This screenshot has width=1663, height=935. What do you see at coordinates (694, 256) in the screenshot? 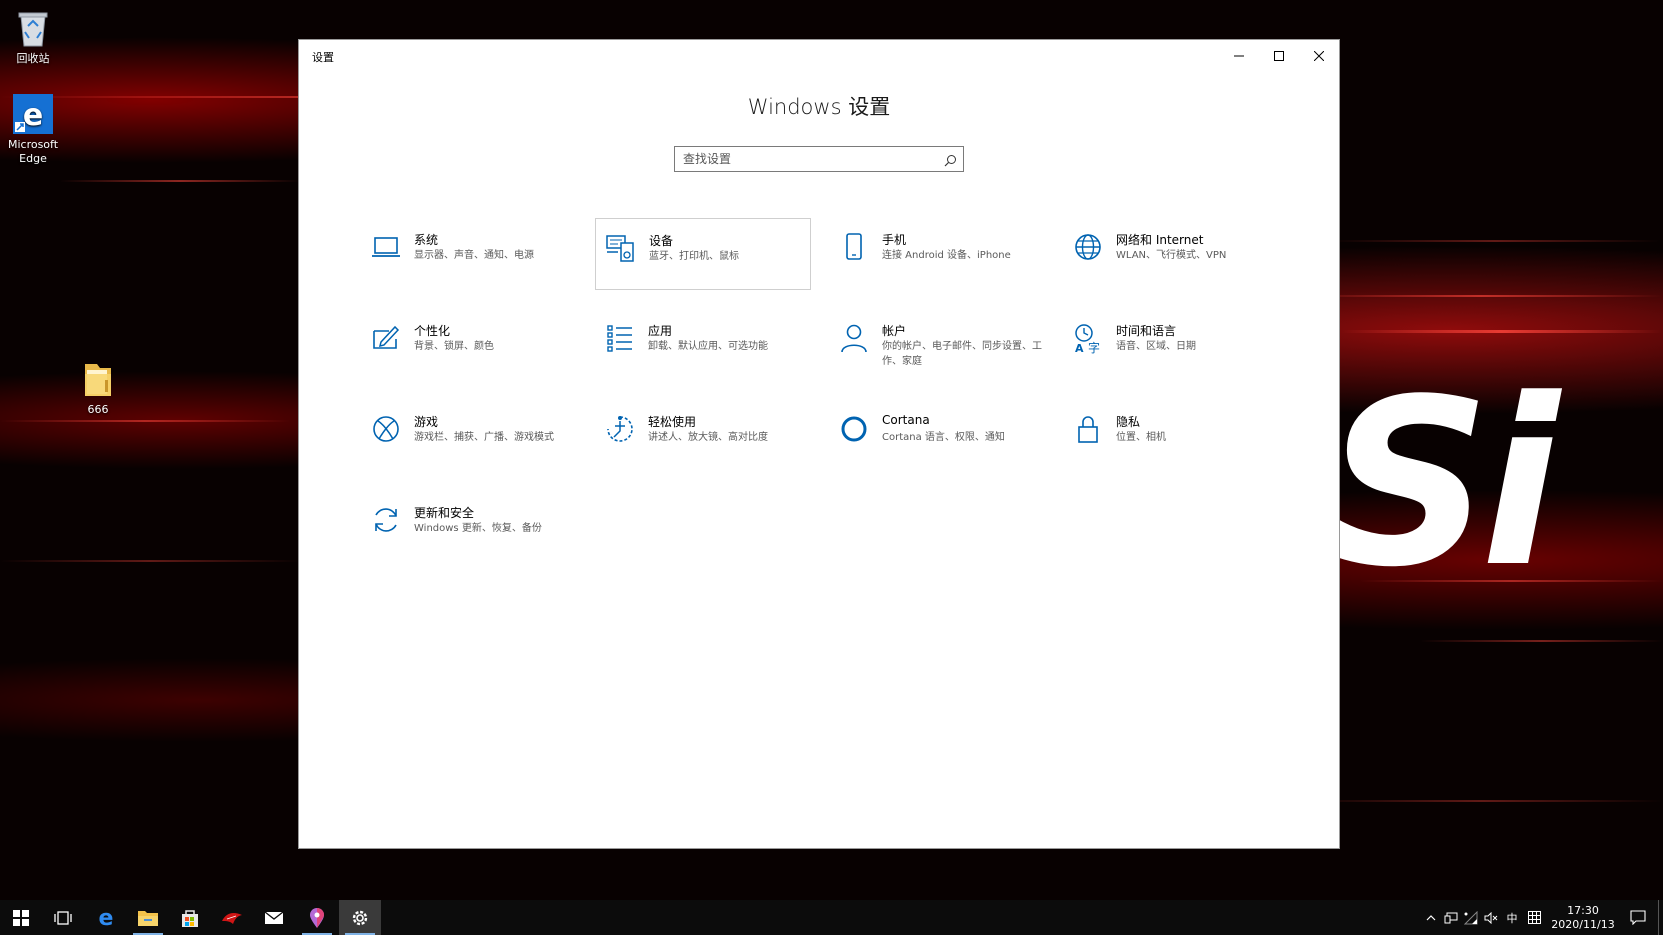
I see `category-desc: 蓝牙、打印机、鼠标` at bounding box center [694, 256].